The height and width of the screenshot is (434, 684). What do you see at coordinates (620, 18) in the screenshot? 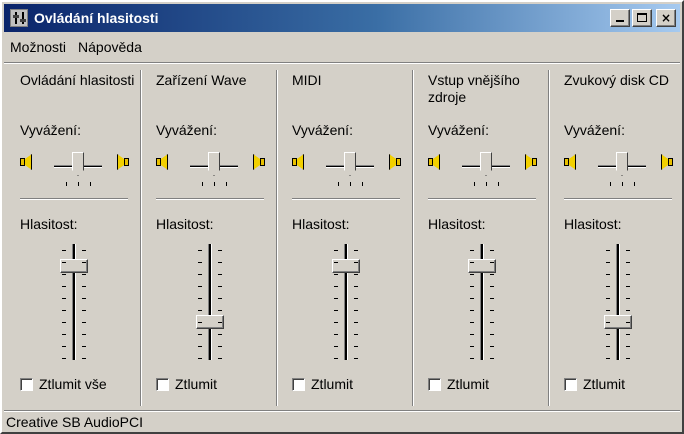
I see `minimize-button` at bounding box center [620, 18].